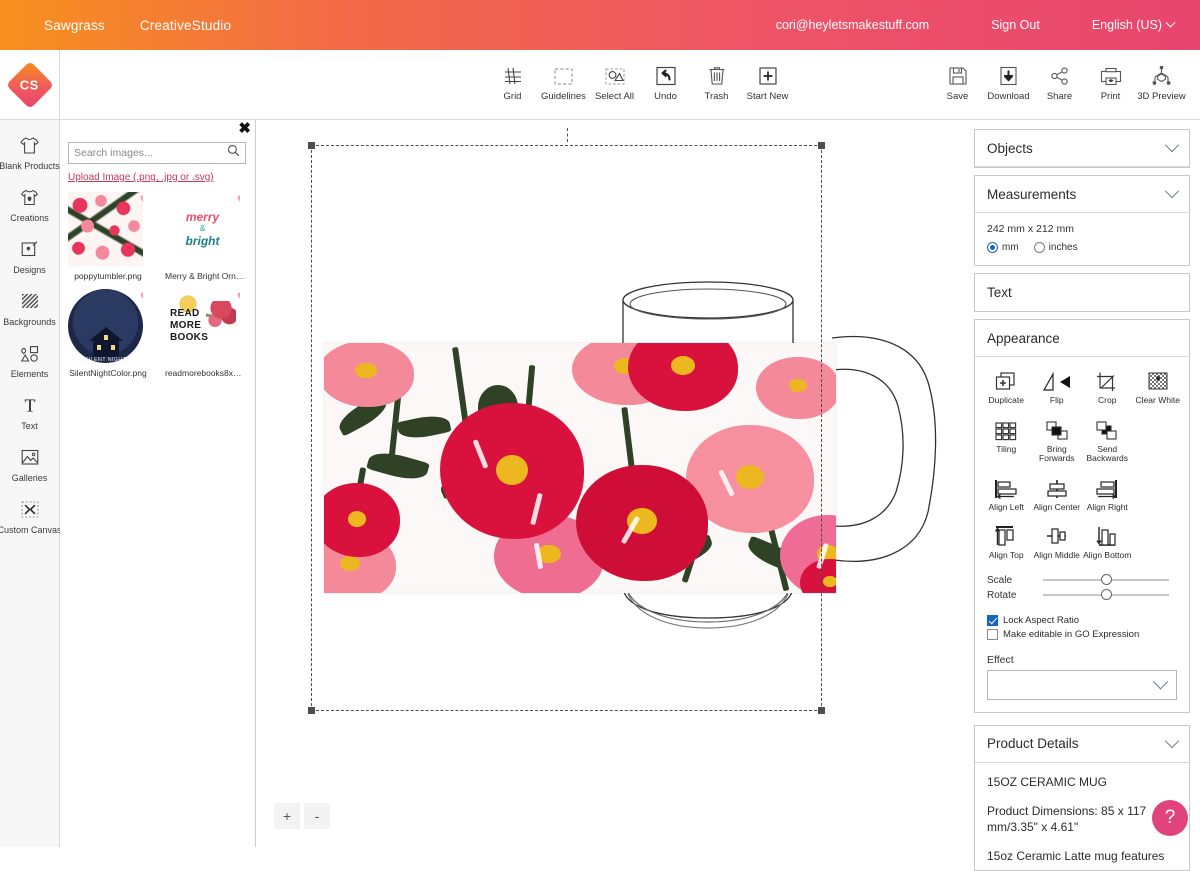  What do you see at coordinates (202, 229) in the screenshot?
I see `thumbnail-image: merry & bright ♥` at bounding box center [202, 229].